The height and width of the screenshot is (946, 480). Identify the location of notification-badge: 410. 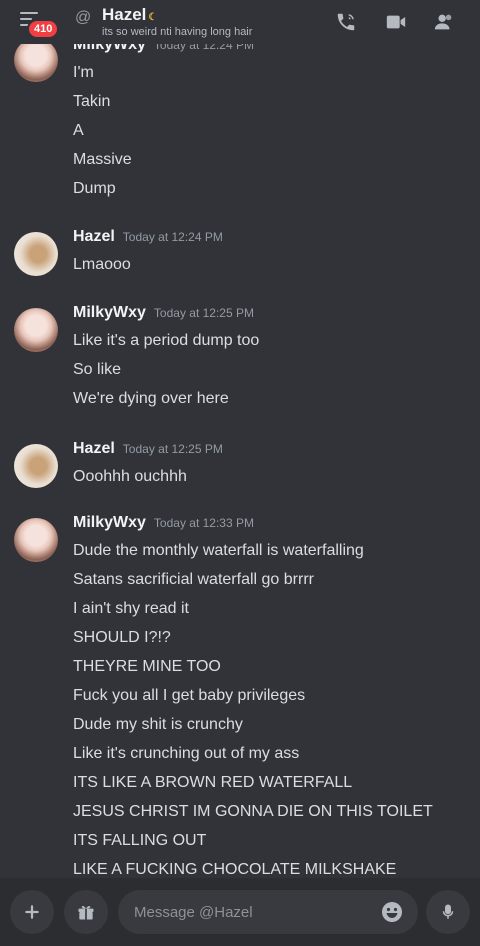
(43, 29).